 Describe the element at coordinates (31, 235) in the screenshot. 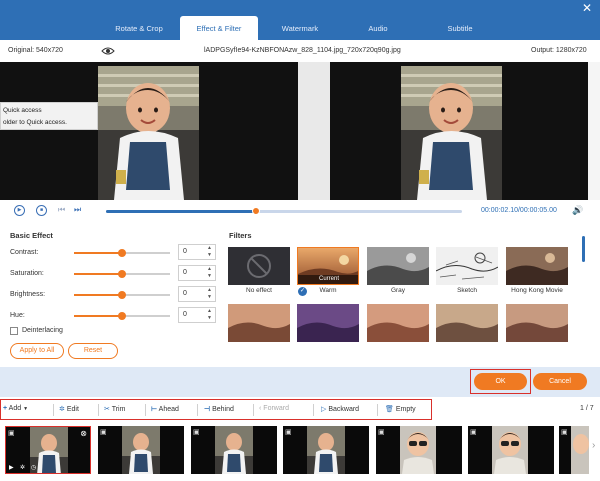

I see `basic-effect-title: Basic Effect` at that location.